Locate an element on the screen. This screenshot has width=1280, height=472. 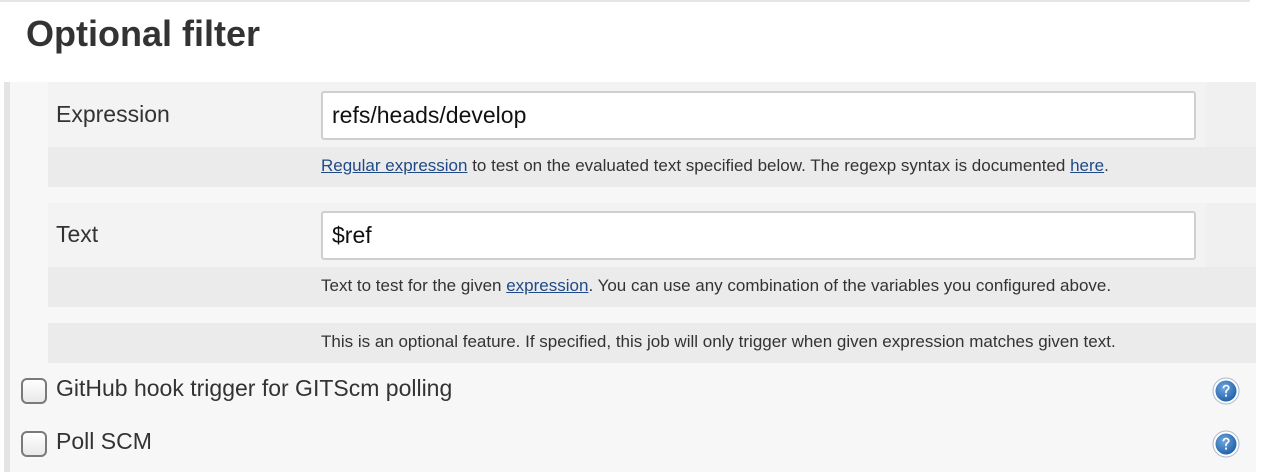
regexp-syntax-link: here is located at coordinates (1087, 165).